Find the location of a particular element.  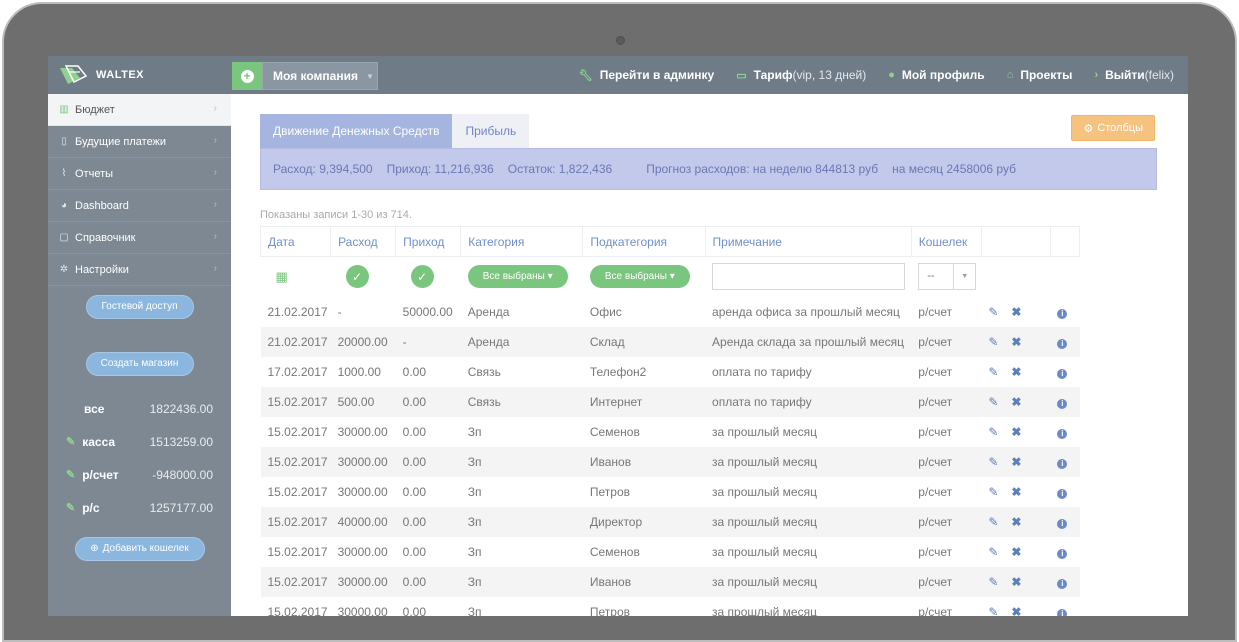

wallet-filter-select: -- ▼ is located at coordinates (947, 277).